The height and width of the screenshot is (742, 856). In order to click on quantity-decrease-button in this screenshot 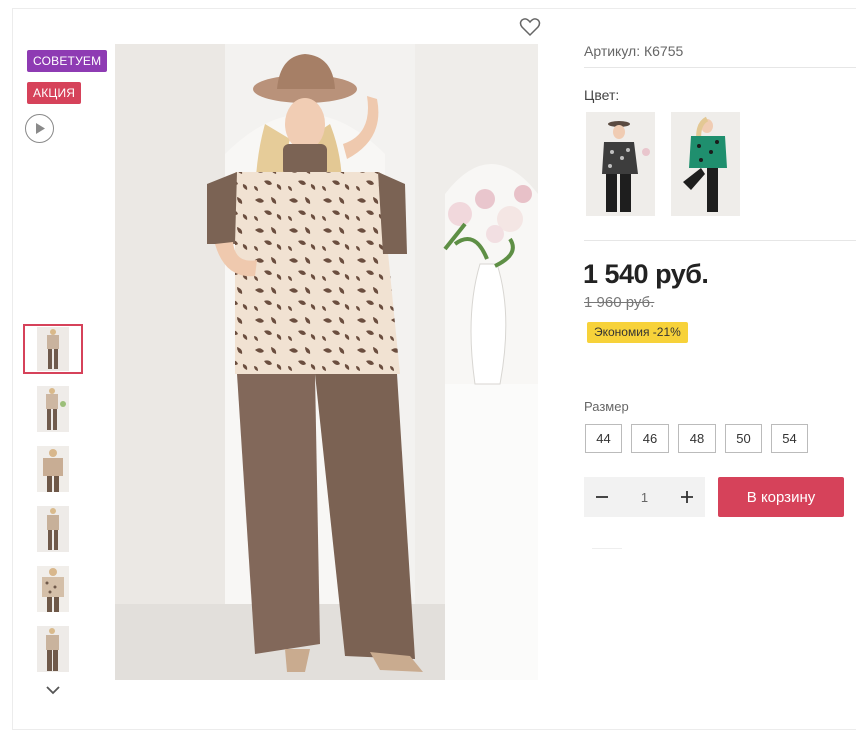, I will do `click(602, 497)`.